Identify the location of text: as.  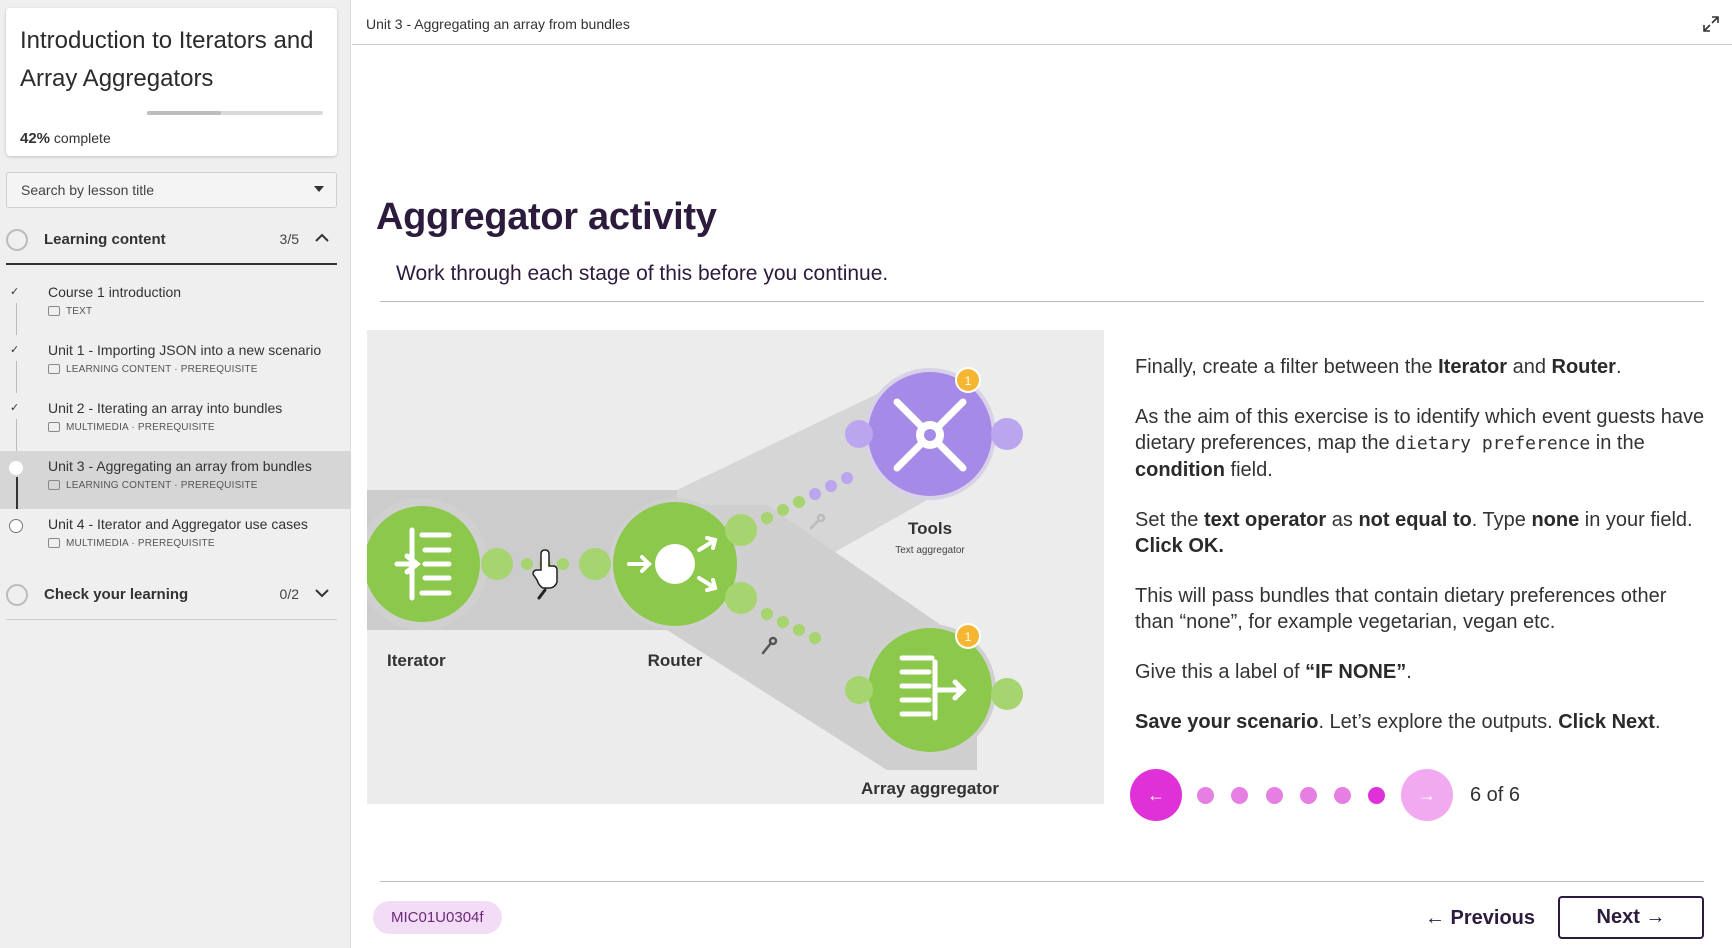
(1342, 520).